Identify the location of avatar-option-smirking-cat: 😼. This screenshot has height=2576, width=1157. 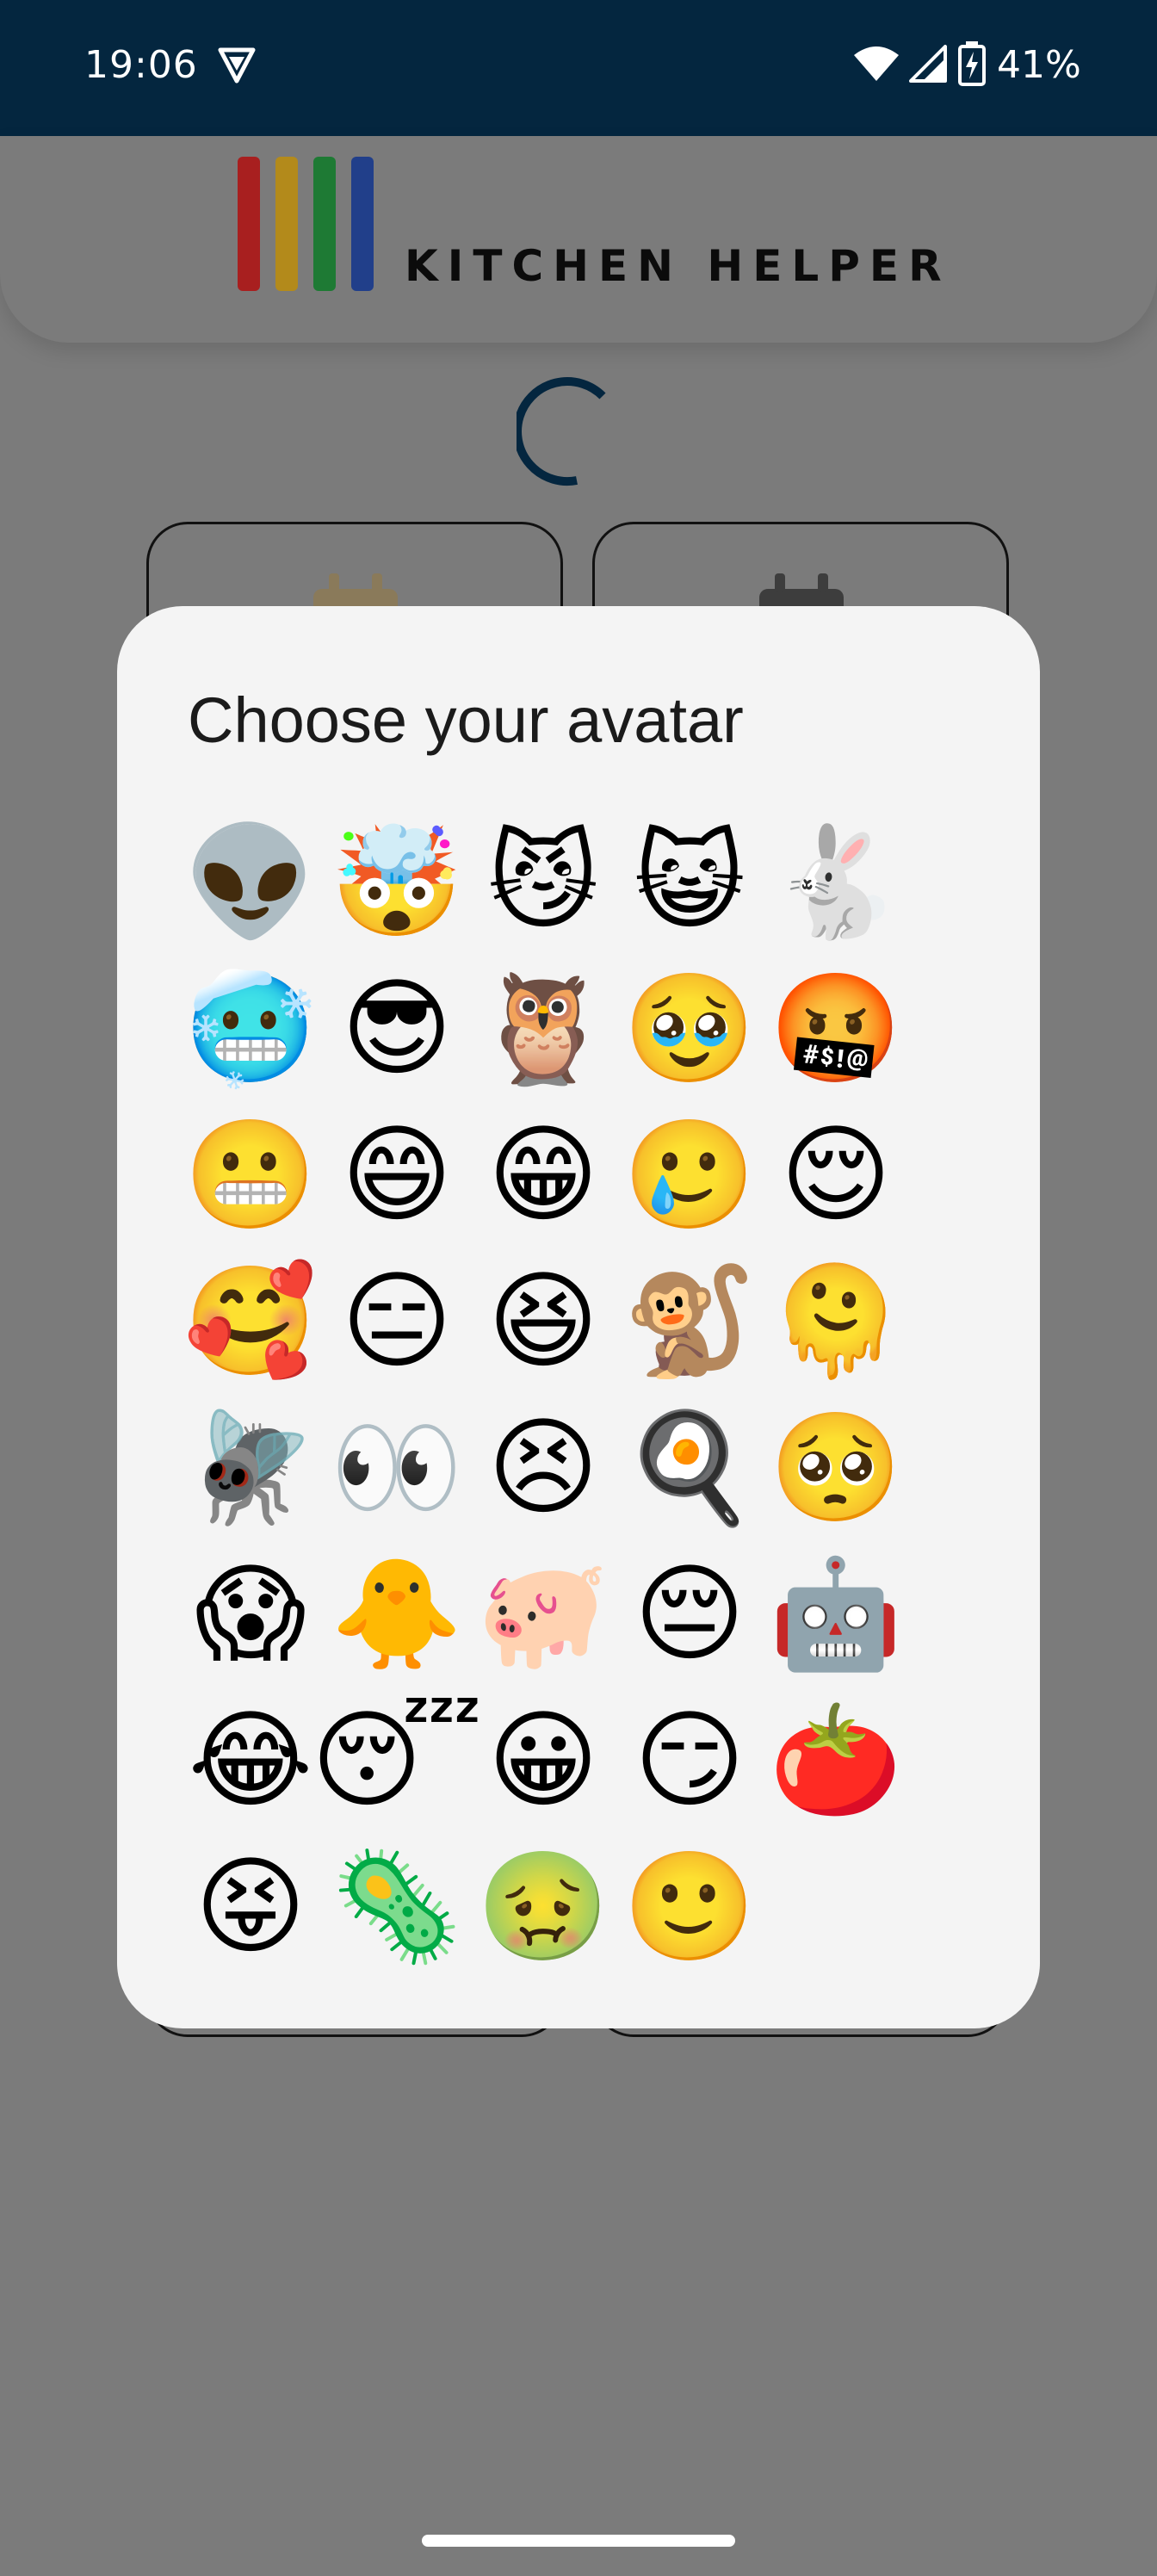
(543, 882).